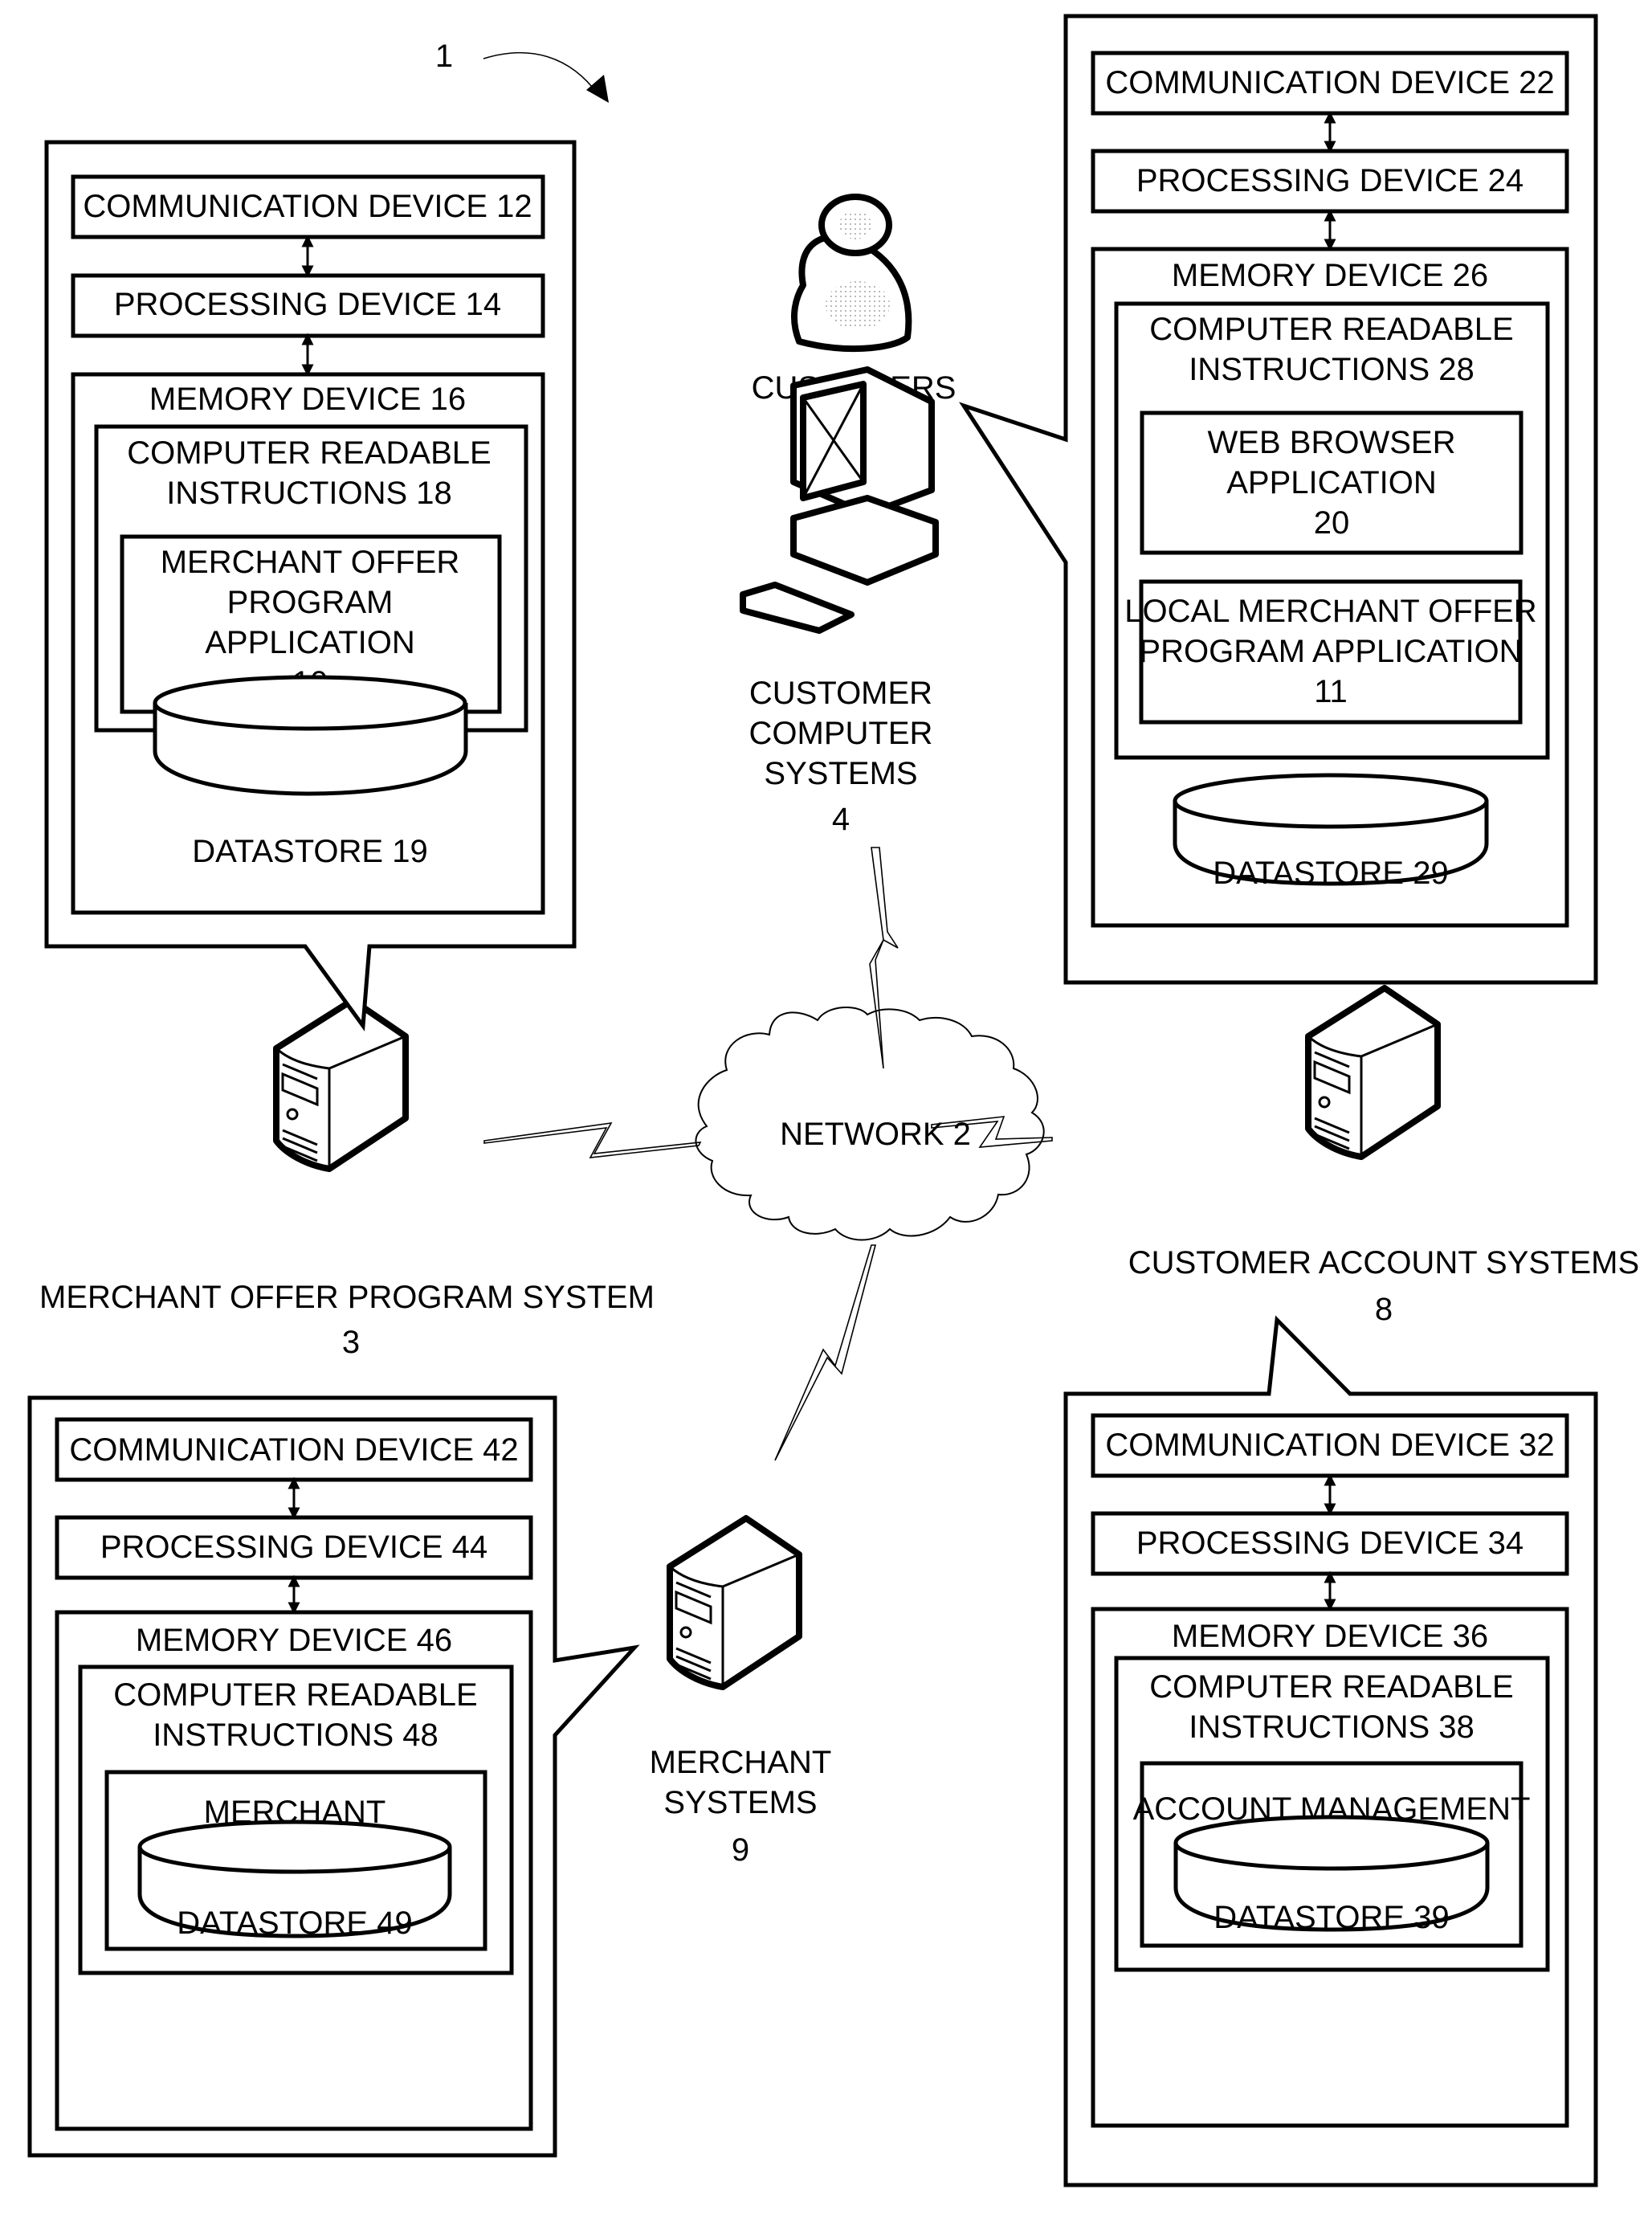 The width and height of the screenshot is (1652, 2226). I want to click on customer-computer-label-line3: SYSTEMS, so click(840, 773).